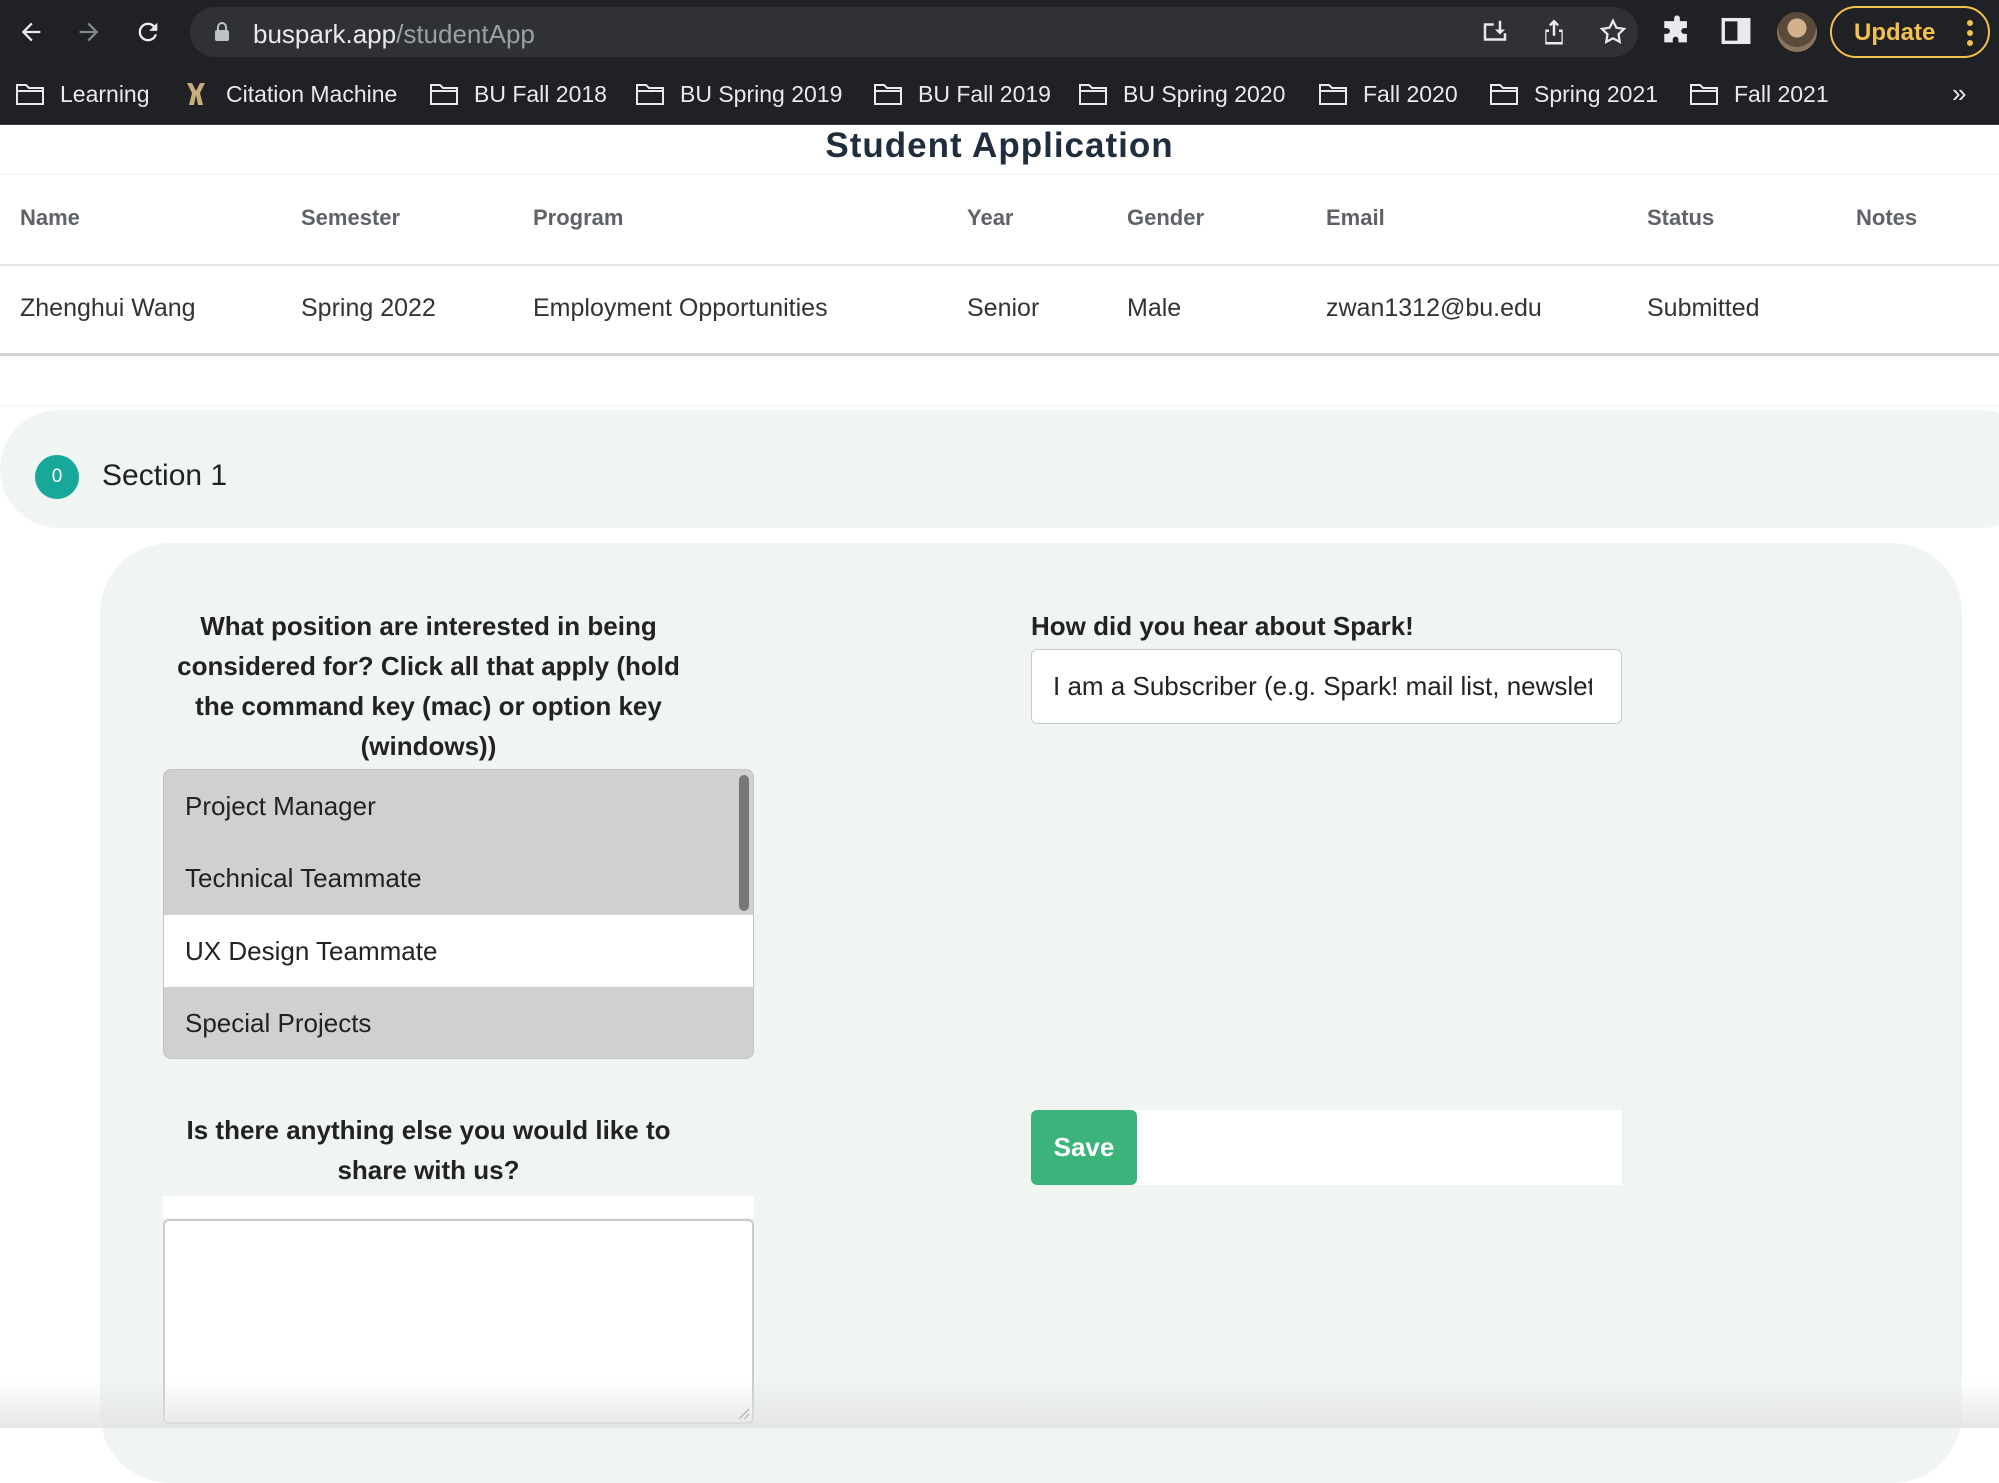 The height and width of the screenshot is (1483, 1999). Describe the element at coordinates (1355, 217) in the screenshot. I see `column-header-email: Email` at that location.